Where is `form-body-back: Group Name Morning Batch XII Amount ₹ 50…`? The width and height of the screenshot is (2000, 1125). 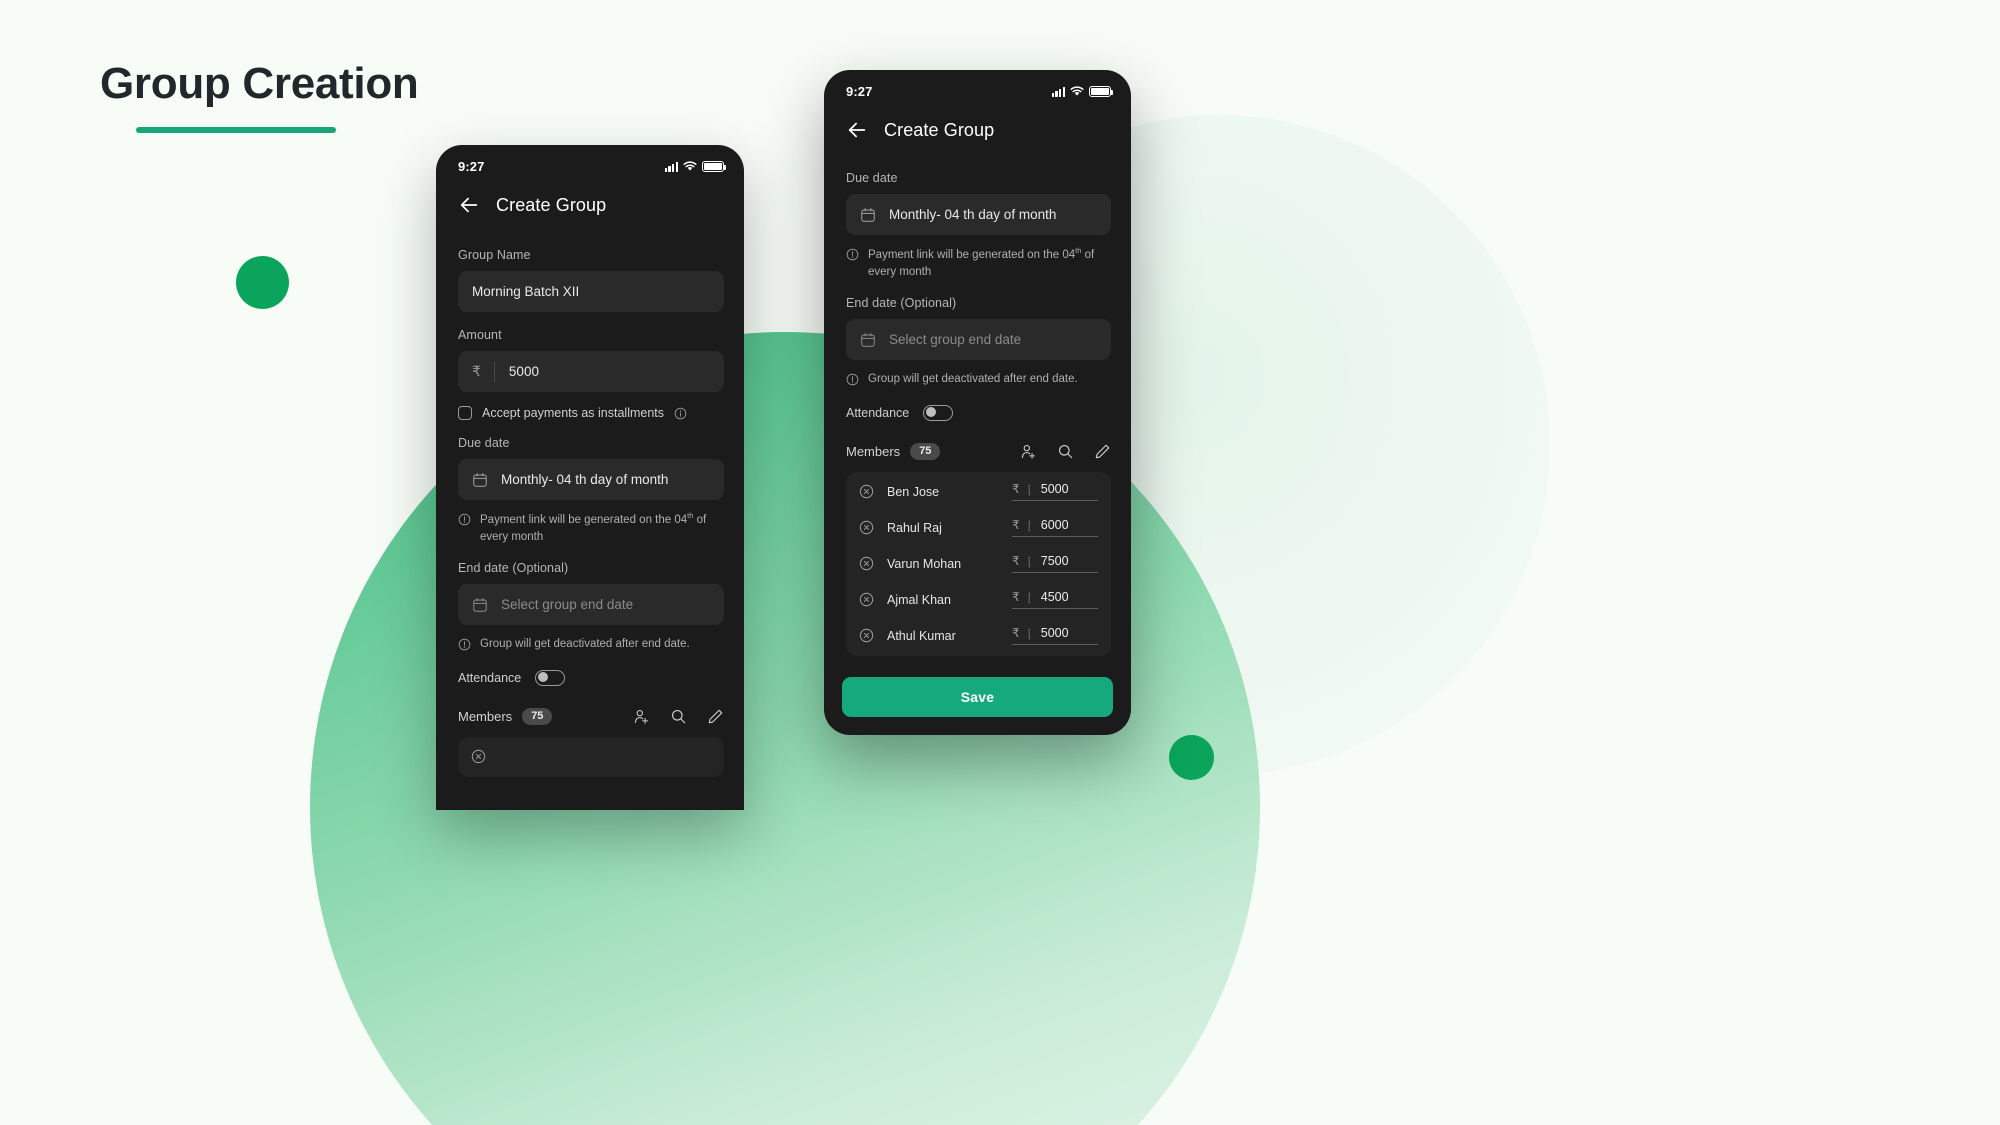 form-body-back: Group Name Morning Batch XII Amount ₹ 50… is located at coordinates (590, 501).